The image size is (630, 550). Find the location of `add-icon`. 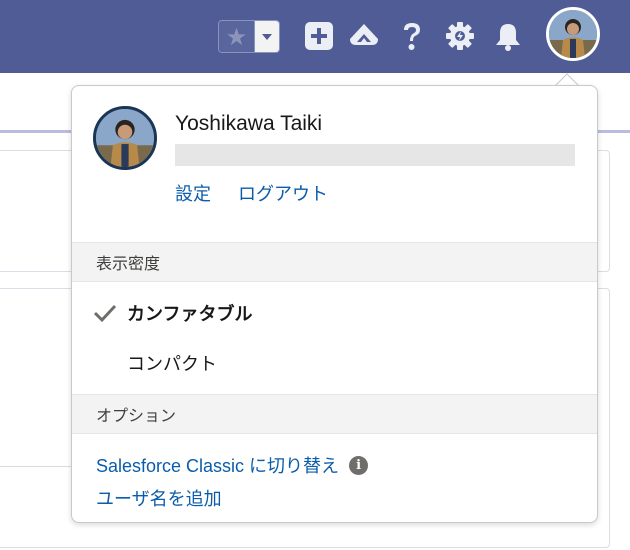

add-icon is located at coordinates (319, 36).